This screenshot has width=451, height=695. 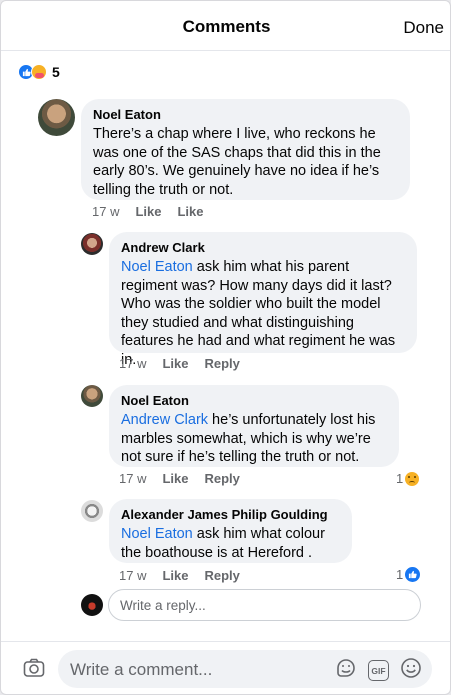 What do you see at coordinates (245, 669) in the screenshot?
I see `comment-input: Write a comment... GIF` at bounding box center [245, 669].